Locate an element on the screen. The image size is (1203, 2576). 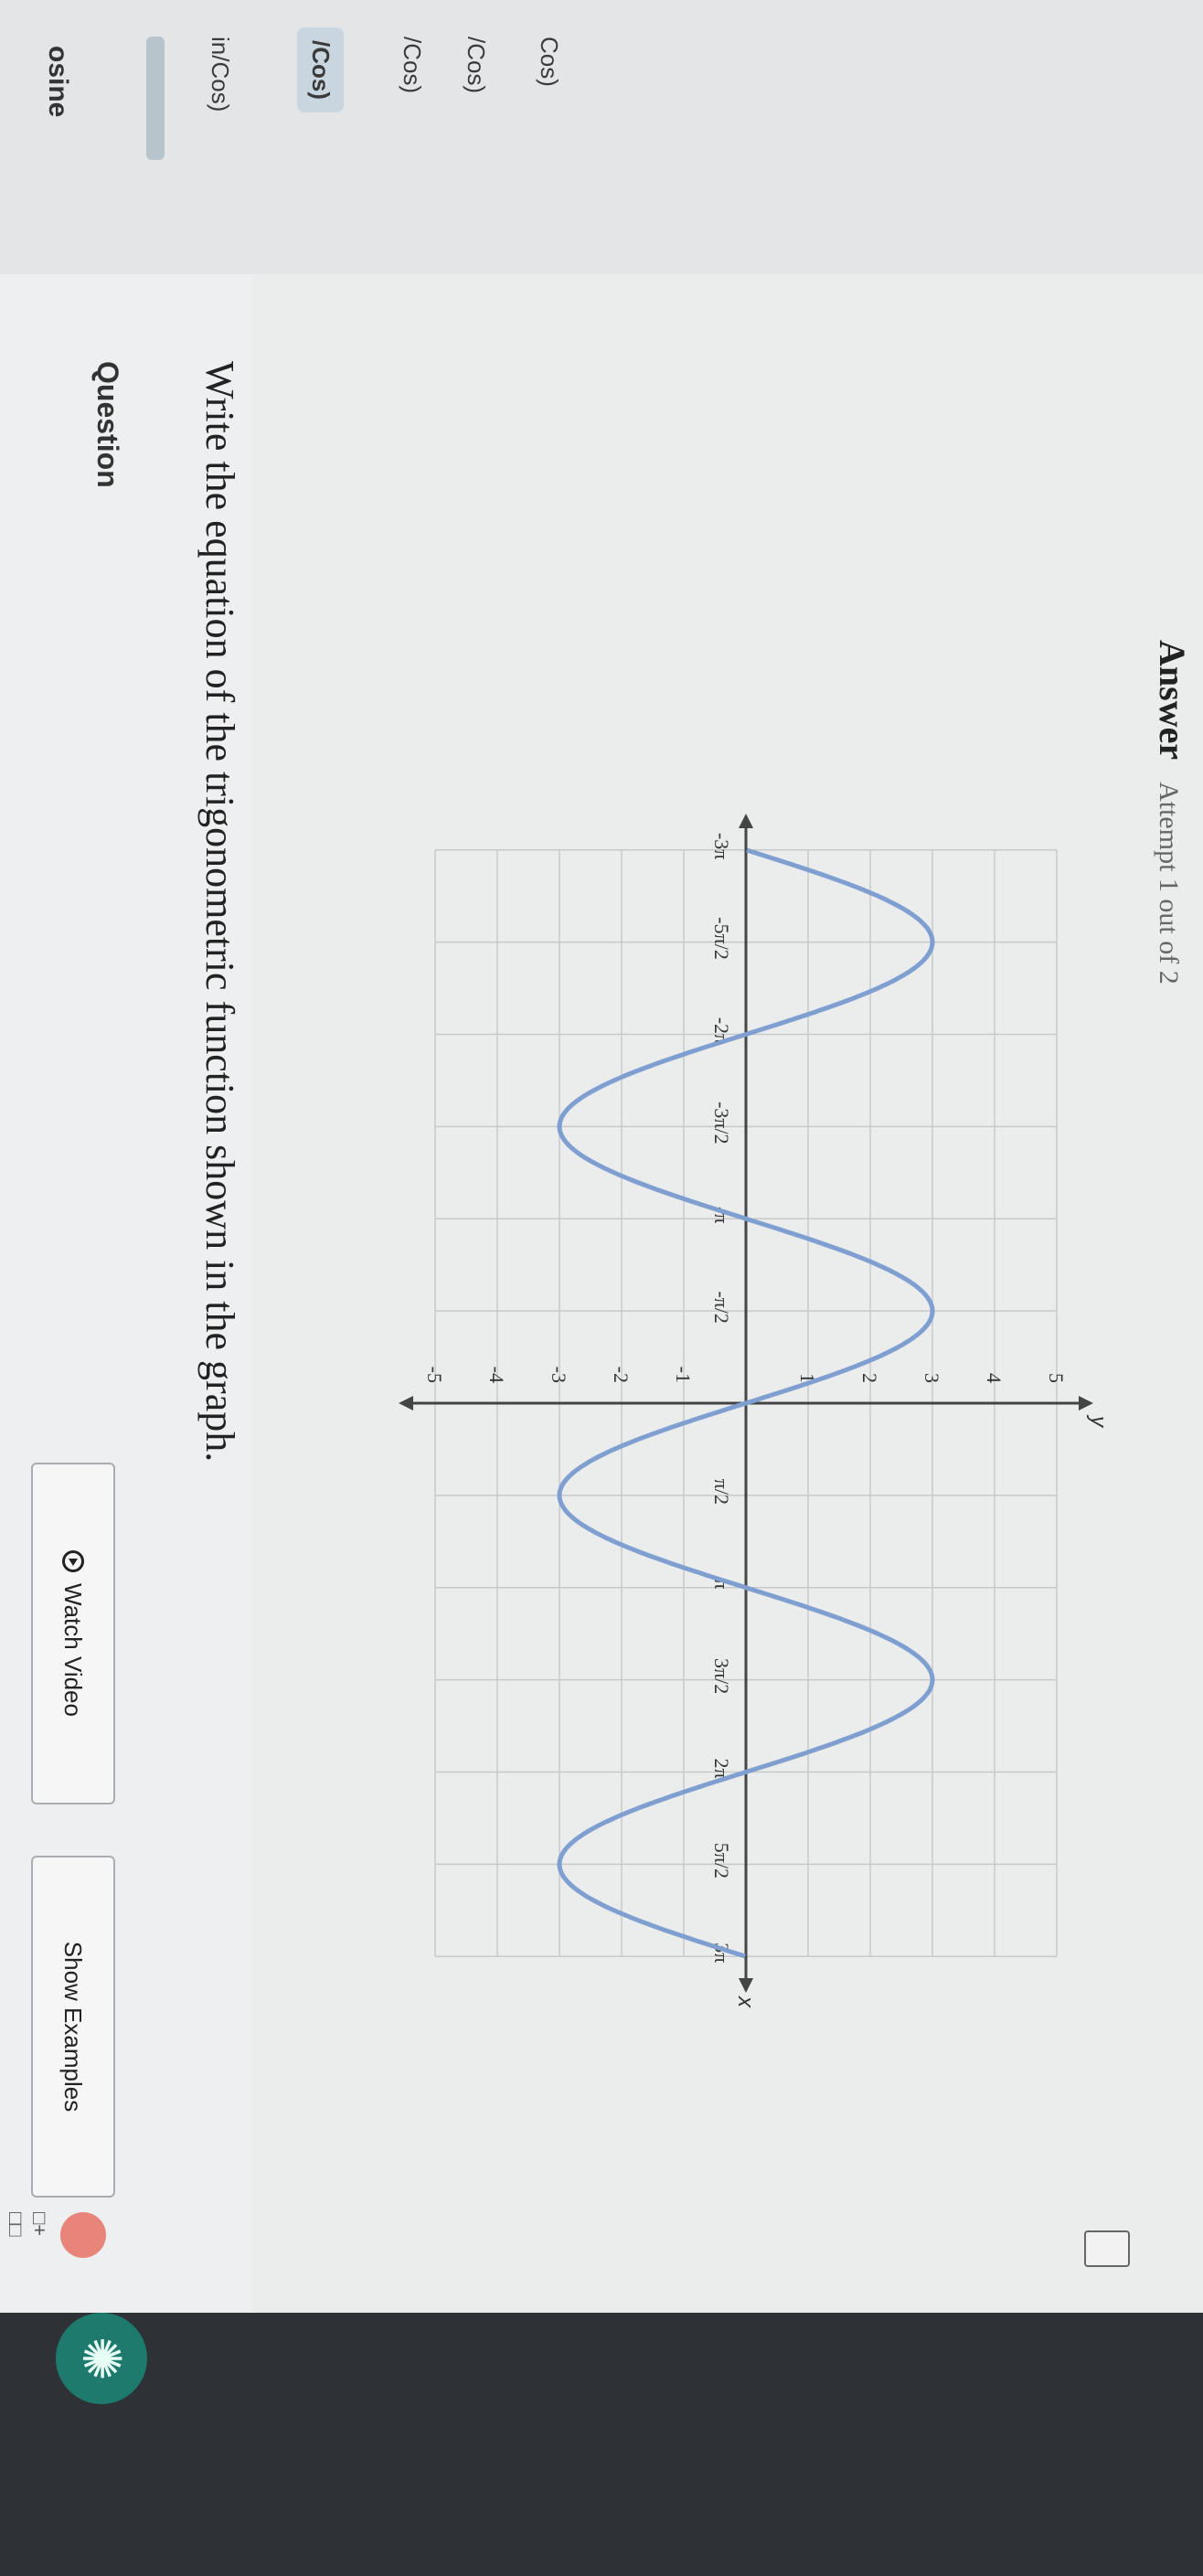
watch-video-button: Watch Video is located at coordinates (73, 1633).